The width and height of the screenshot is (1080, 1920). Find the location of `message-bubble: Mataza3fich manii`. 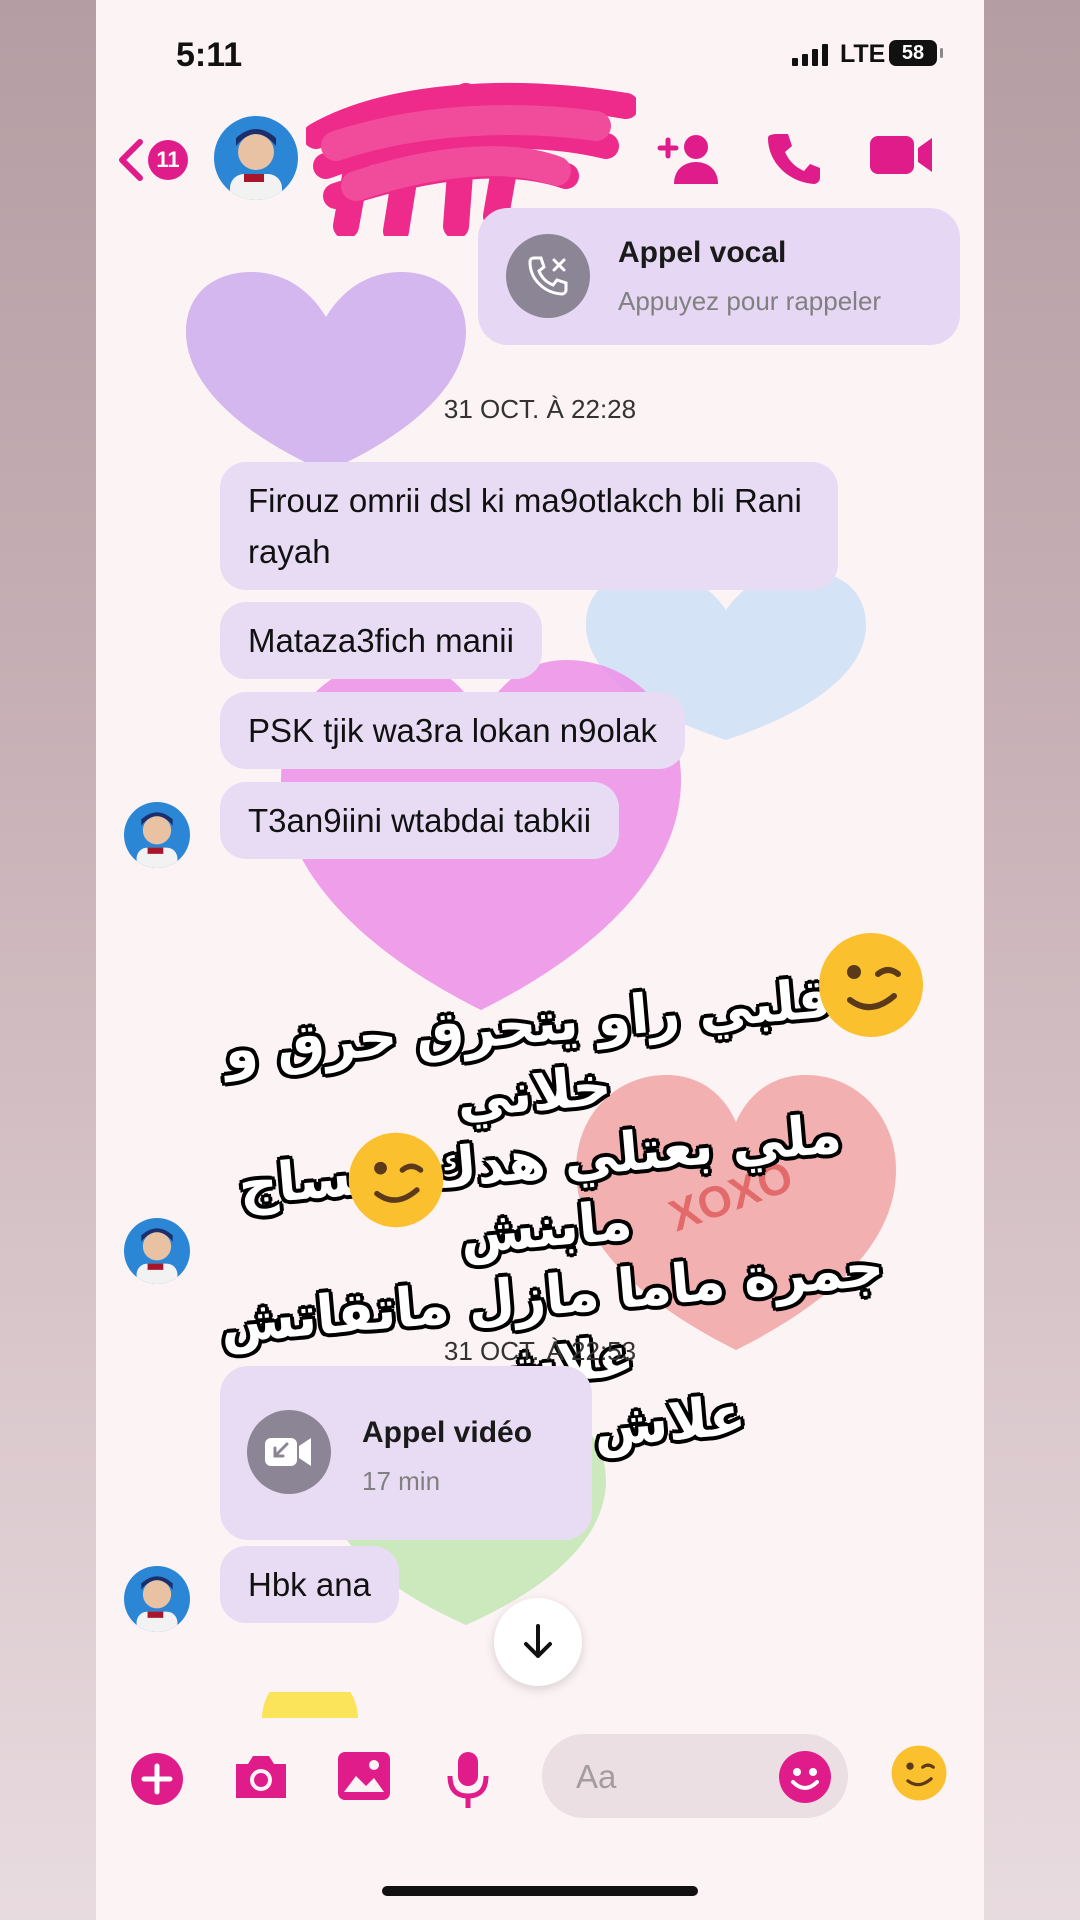

message-bubble: Mataza3fich manii is located at coordinates (381, 640).